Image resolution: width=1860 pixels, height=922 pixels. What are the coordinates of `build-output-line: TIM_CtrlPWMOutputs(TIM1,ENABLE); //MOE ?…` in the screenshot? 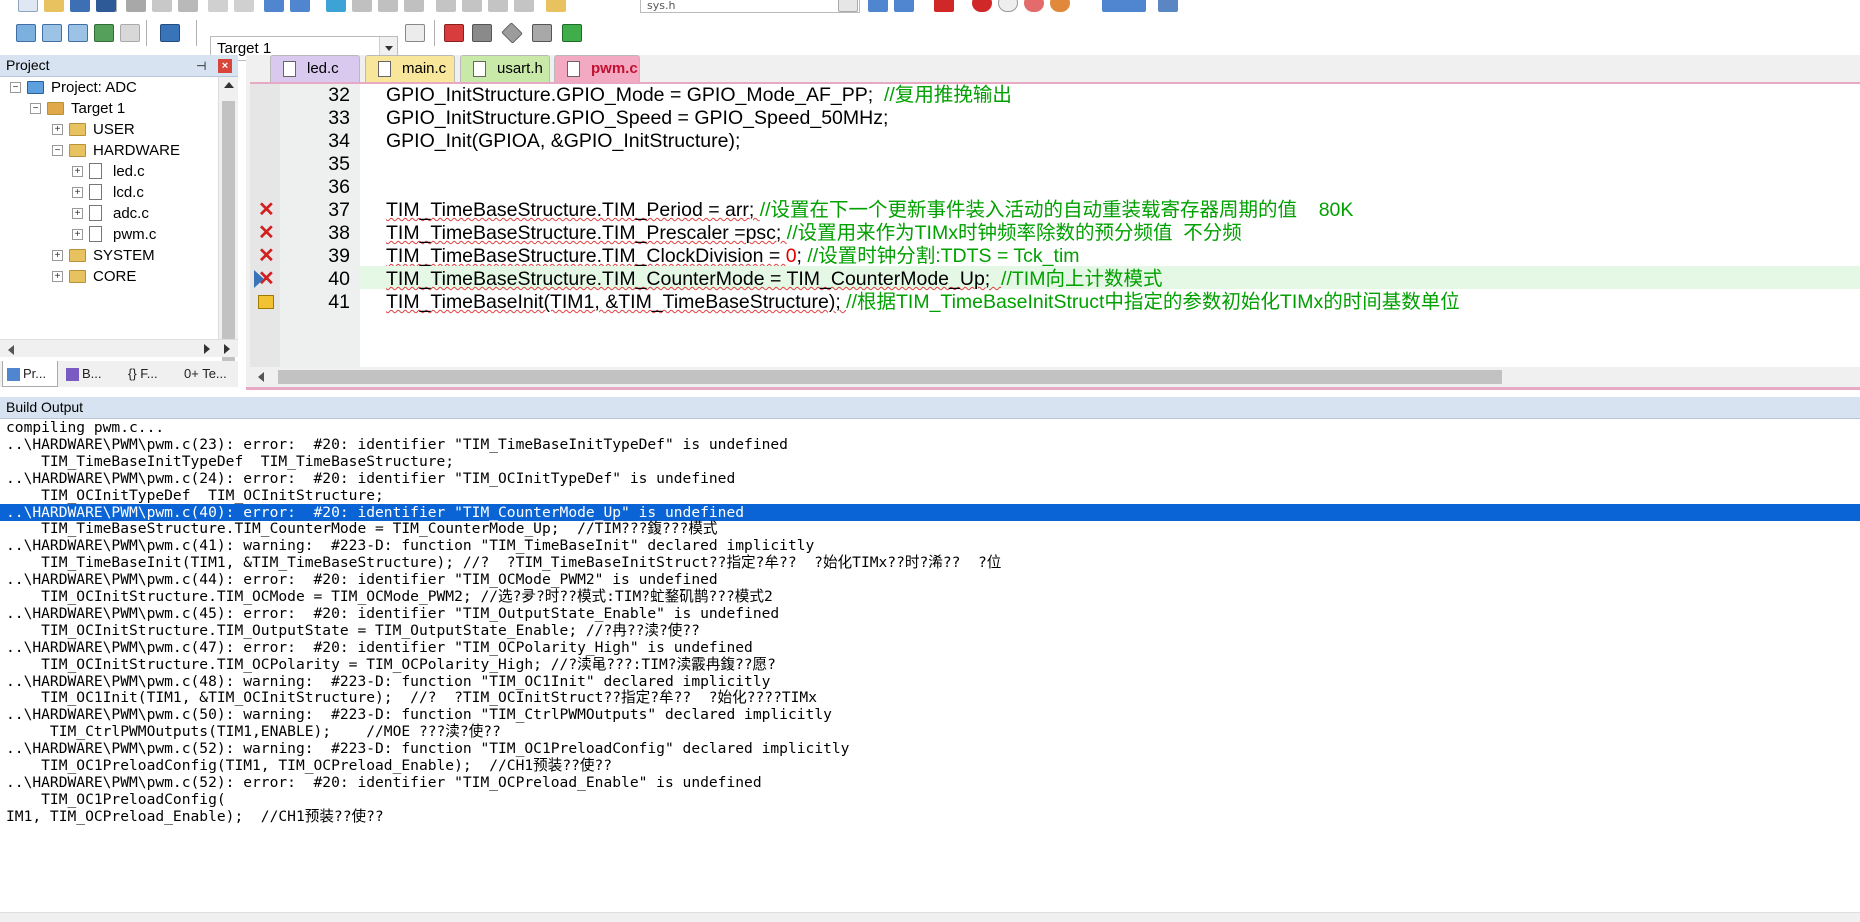 It's located at (930, 731).